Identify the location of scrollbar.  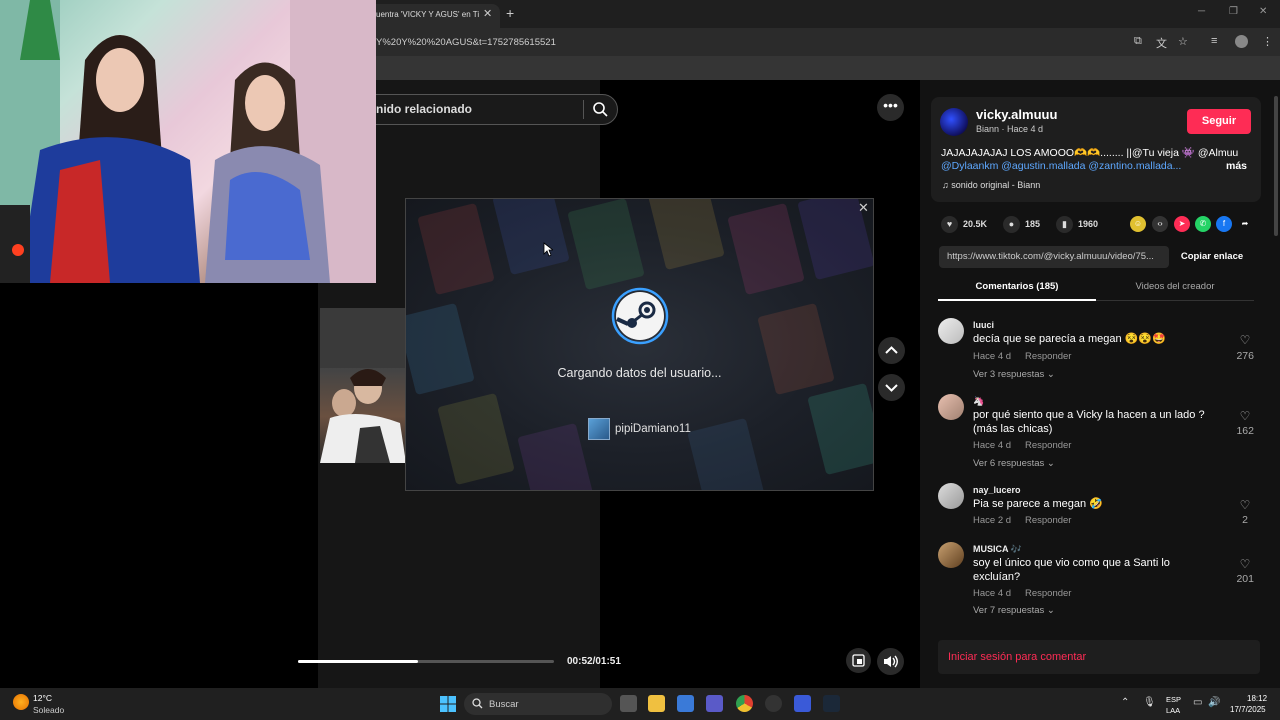
(1276, 166).